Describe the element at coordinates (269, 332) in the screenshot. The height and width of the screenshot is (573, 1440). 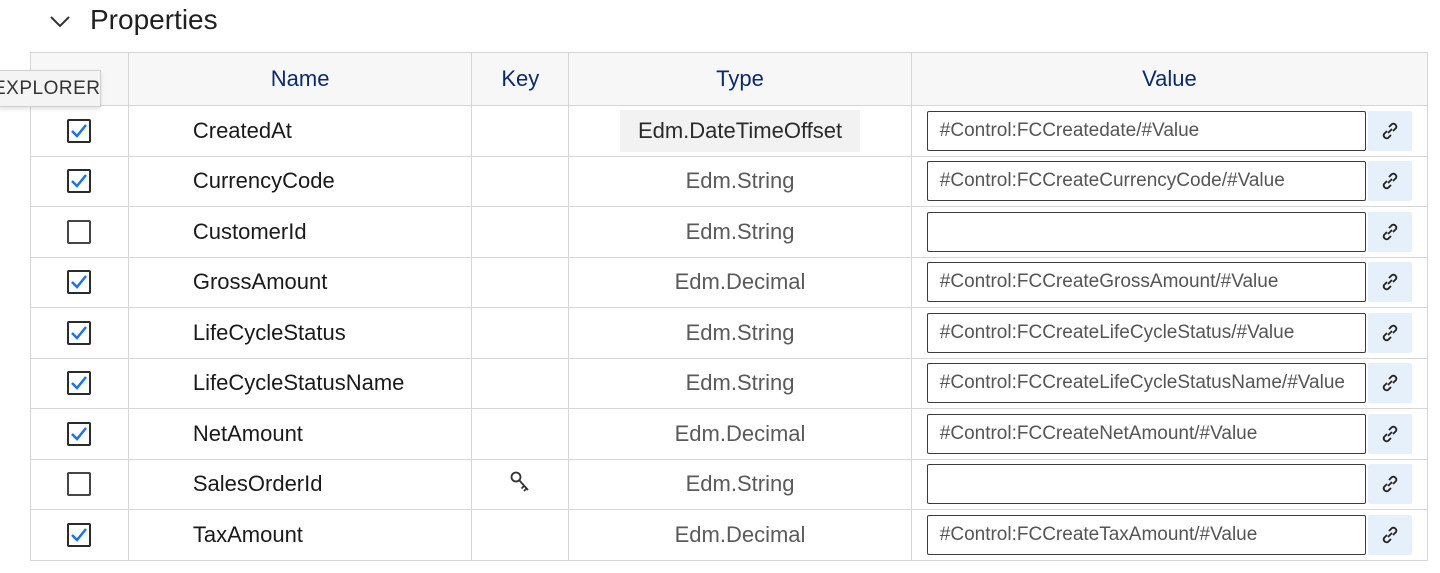
I see `property-name: LifeCycleStatus` at that location.